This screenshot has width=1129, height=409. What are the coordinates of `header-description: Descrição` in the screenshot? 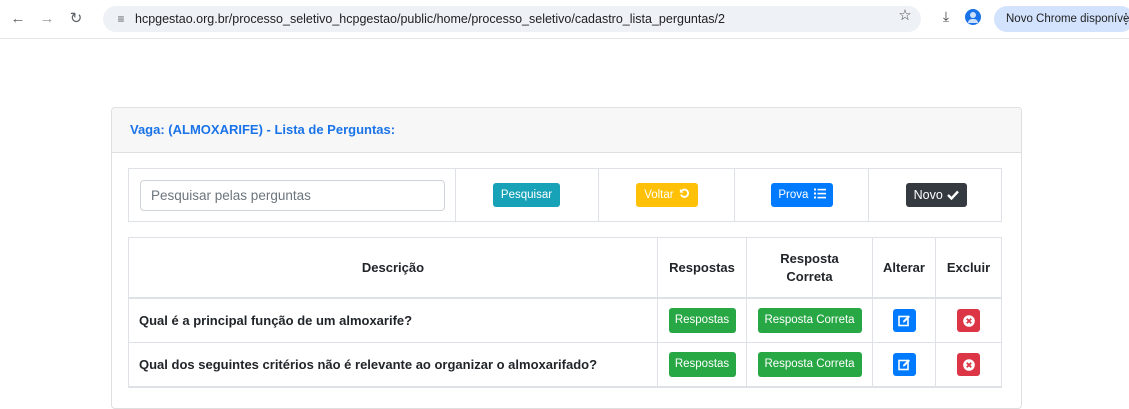 It's located at (393, 267).